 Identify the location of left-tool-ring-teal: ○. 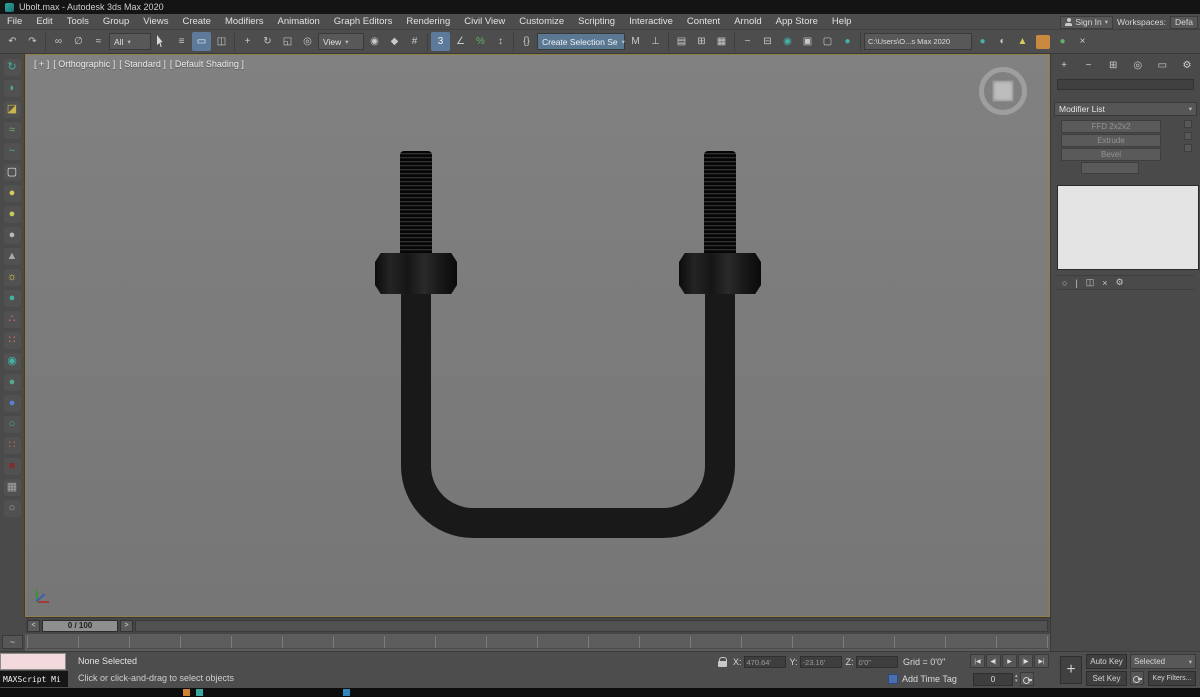
(12, 424).